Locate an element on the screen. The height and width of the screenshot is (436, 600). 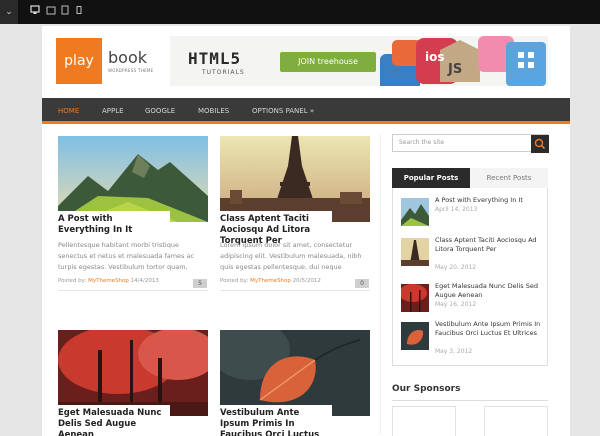
sponsors-heading: Our Sponsors is located at coordinates (426, 389).